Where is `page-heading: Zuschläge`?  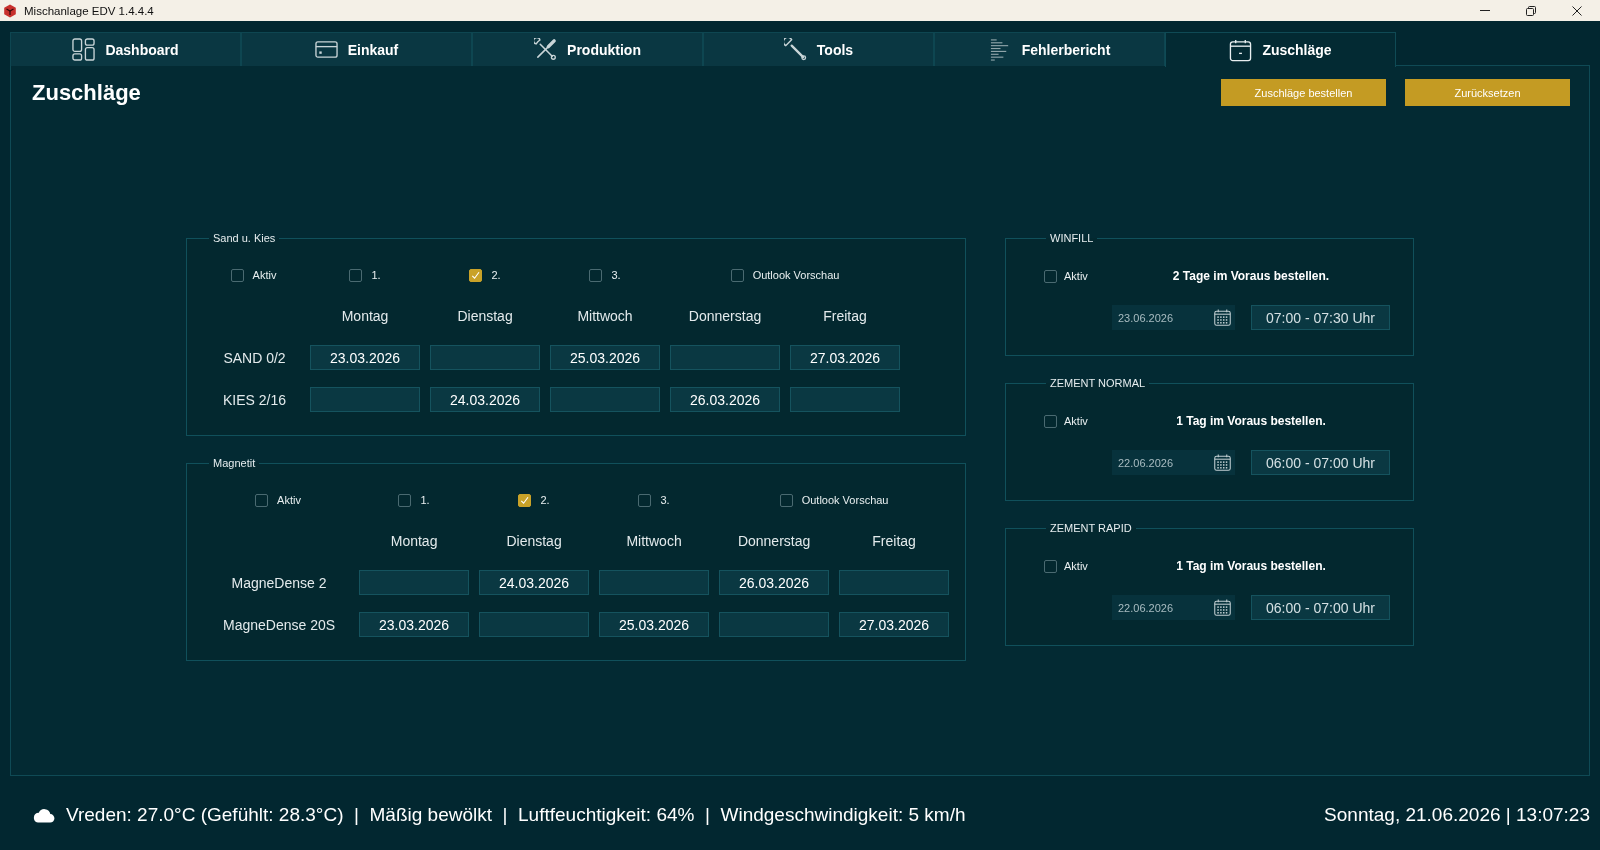 page-heading: Zuschläge is located at coordinates (86, 92).